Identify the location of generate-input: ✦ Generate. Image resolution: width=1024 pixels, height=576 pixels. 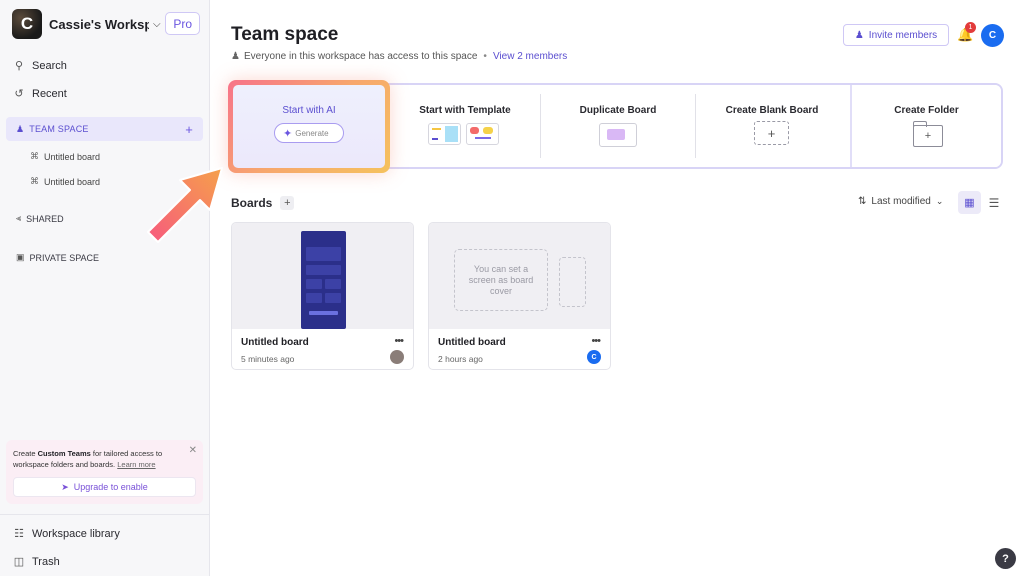
(309, 133).